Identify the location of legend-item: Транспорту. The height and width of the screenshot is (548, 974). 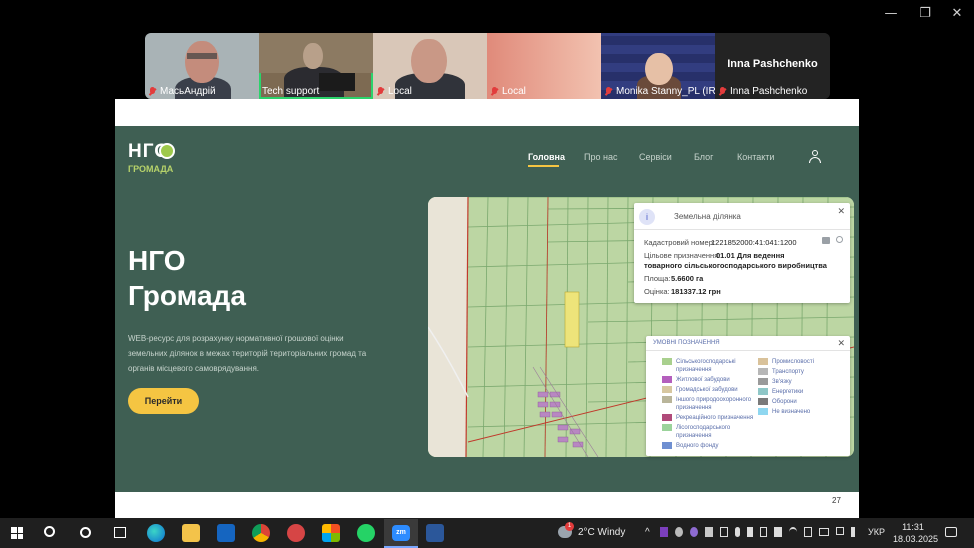
(781, 372).